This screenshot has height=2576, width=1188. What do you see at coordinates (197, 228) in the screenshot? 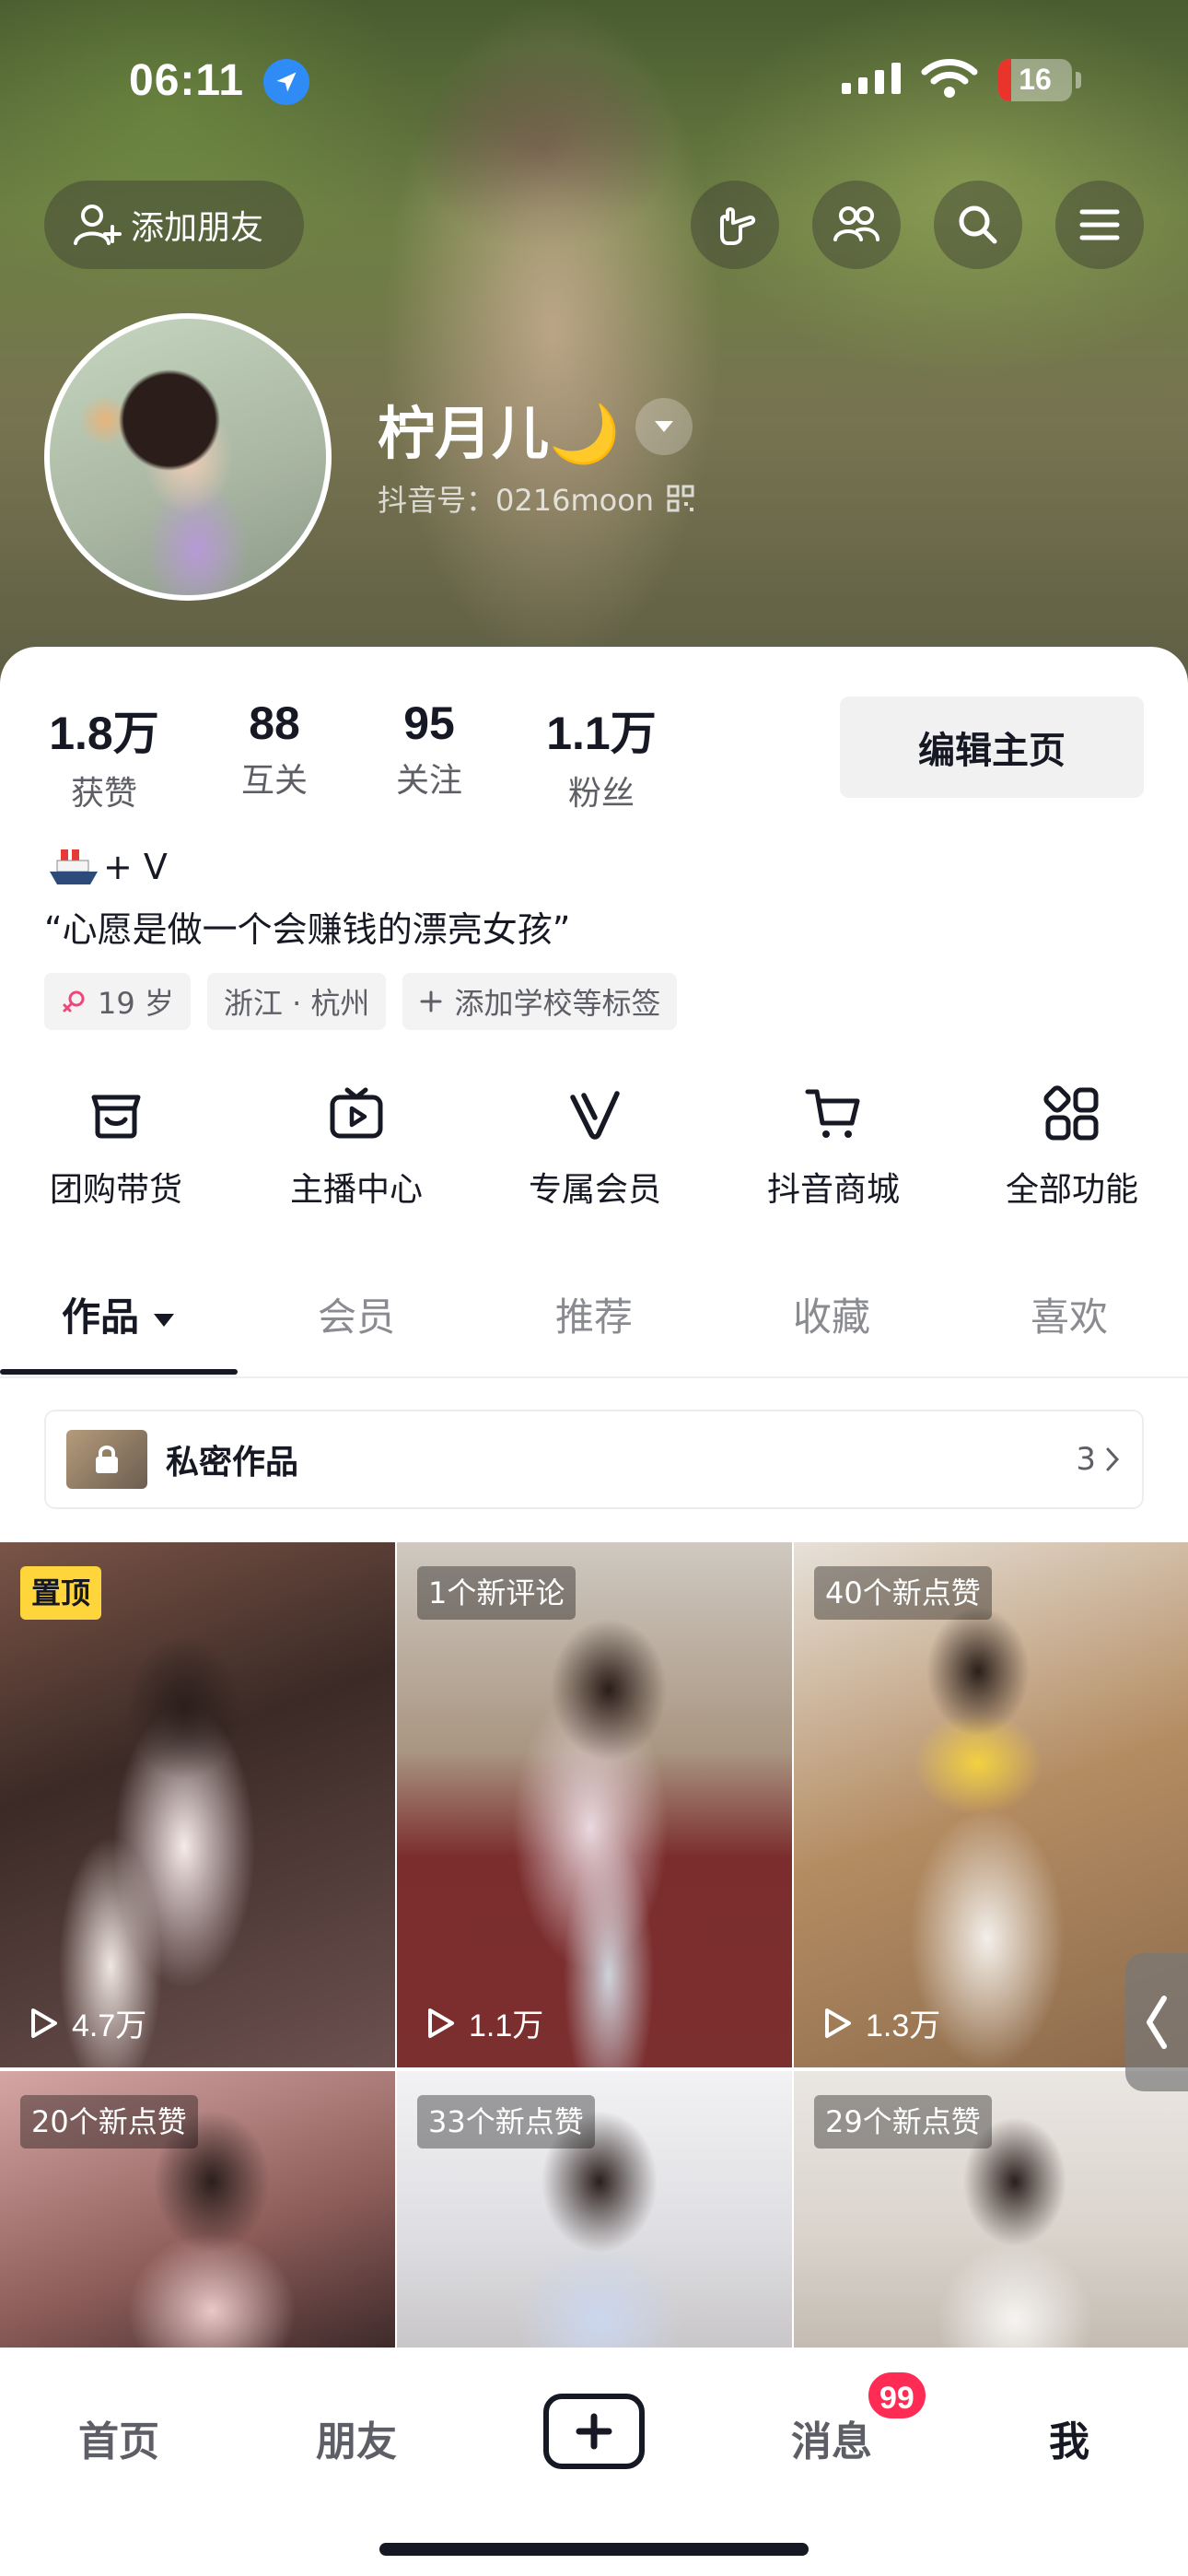
I see `add-friend-label: 添加朋友` at bounding box center [197, 228].